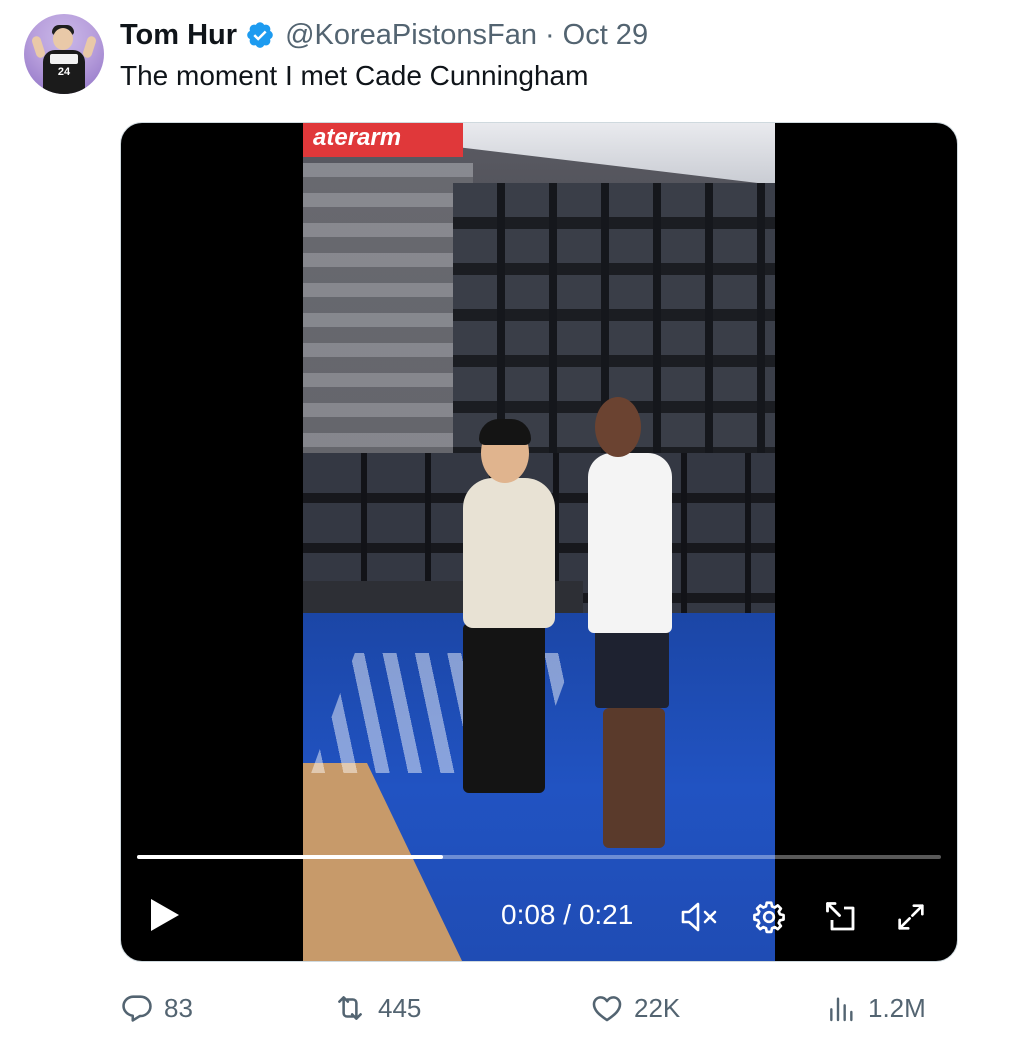 Image resolution: width=1016 pixels, height=1044 pixels. I want to click on muted-speaker-icon, so click(699, 917).